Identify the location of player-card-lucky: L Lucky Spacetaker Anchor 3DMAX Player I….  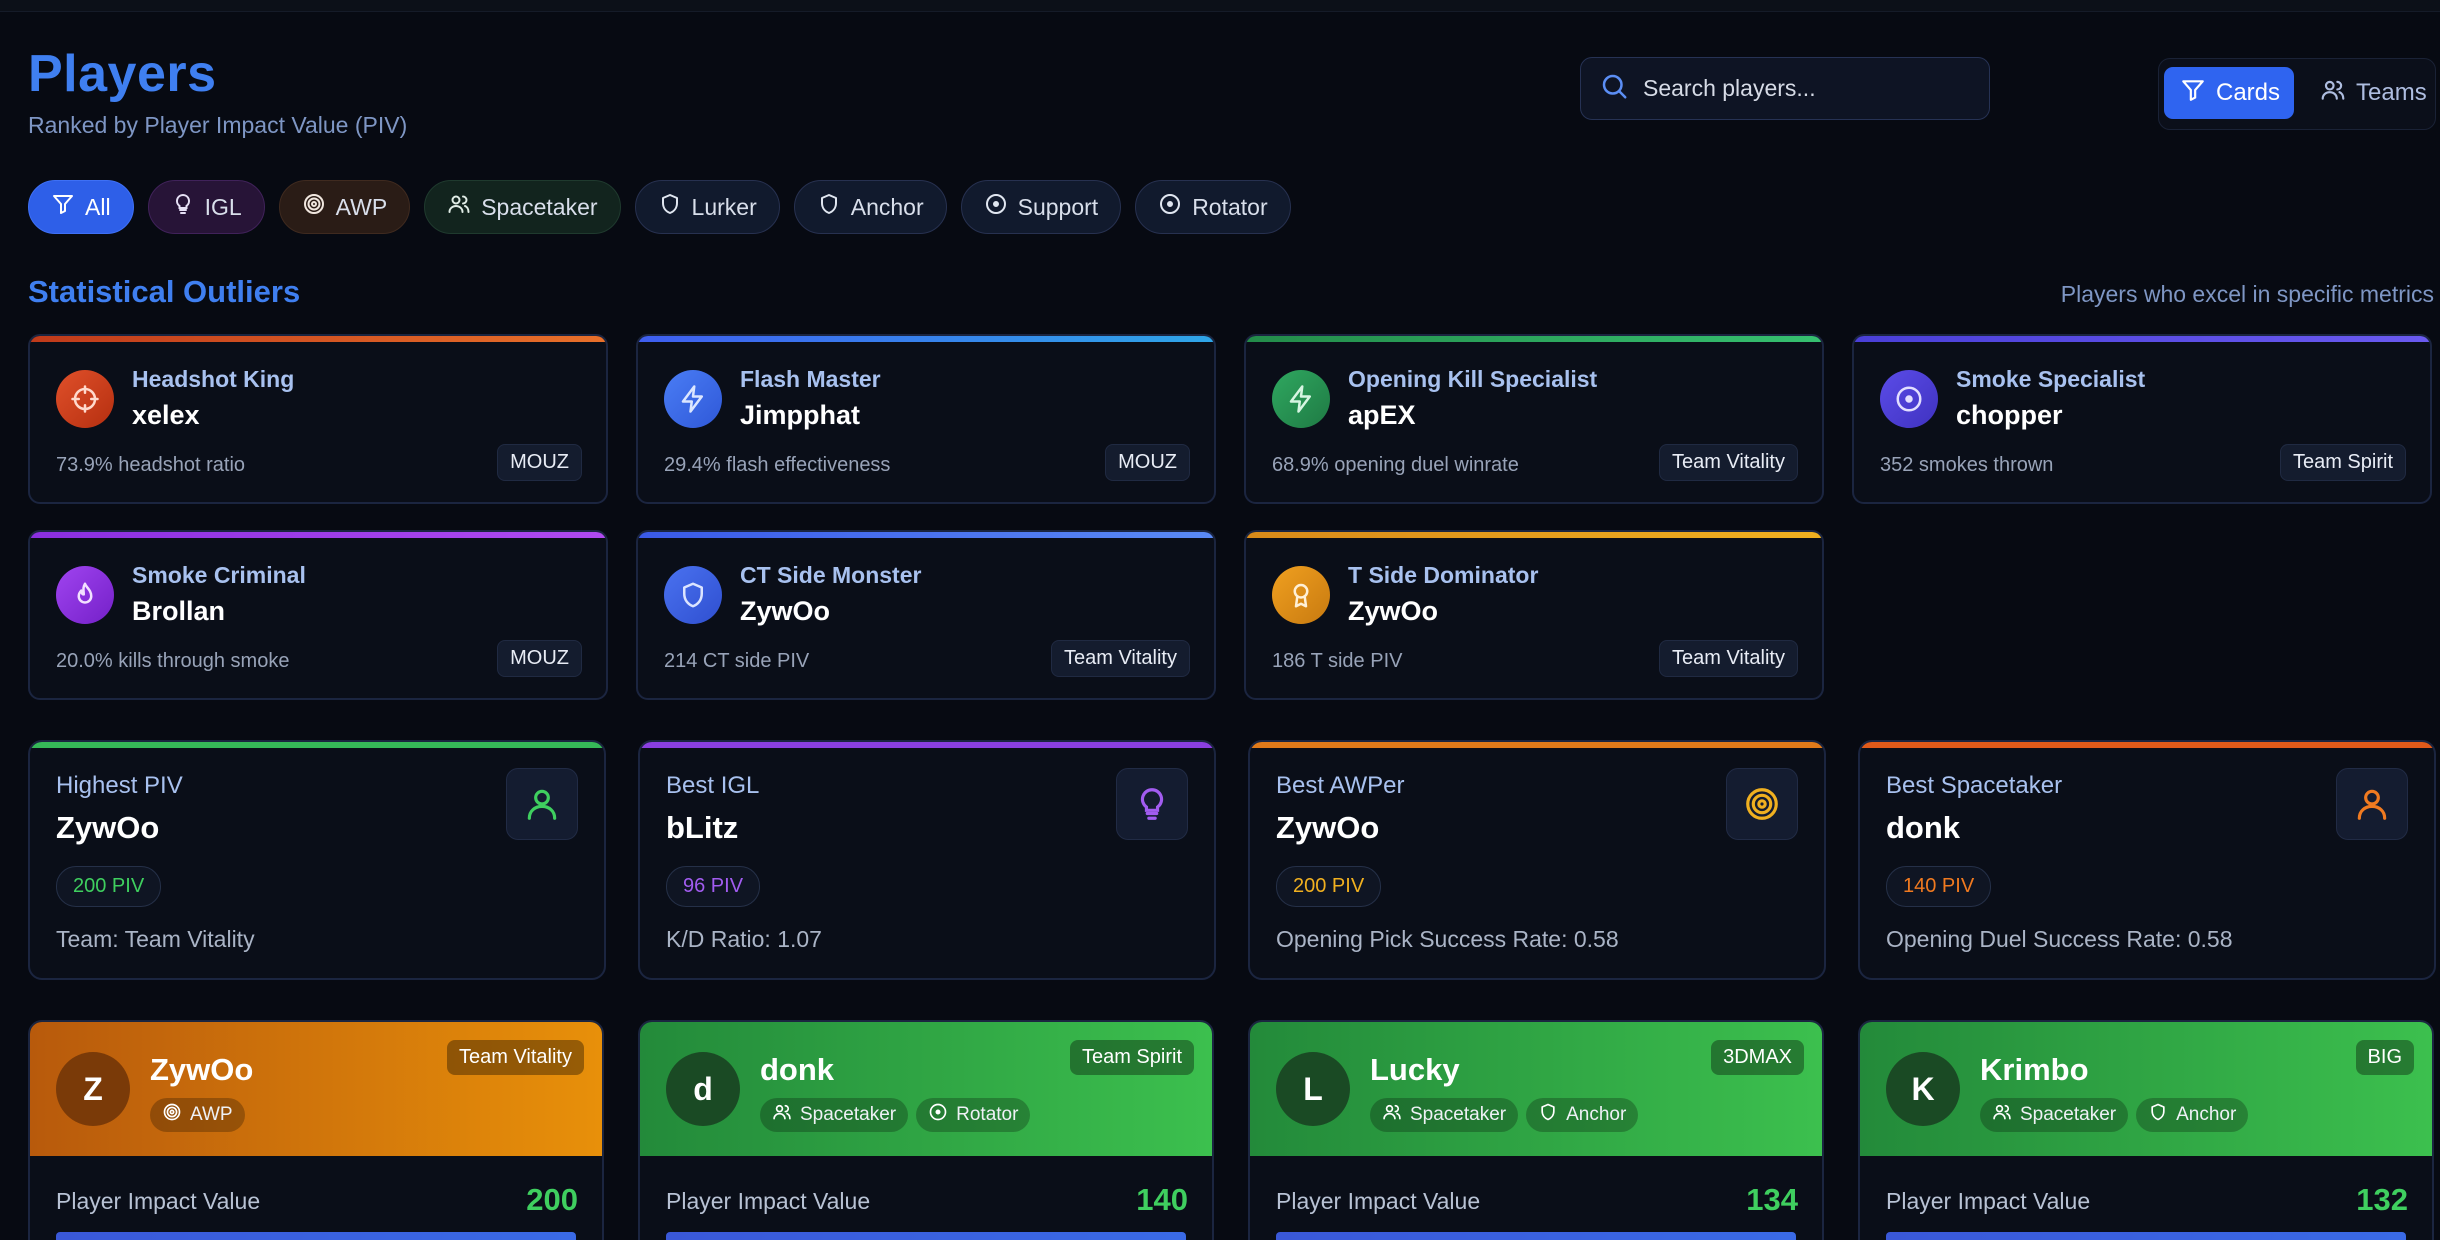
(1536, 1130).